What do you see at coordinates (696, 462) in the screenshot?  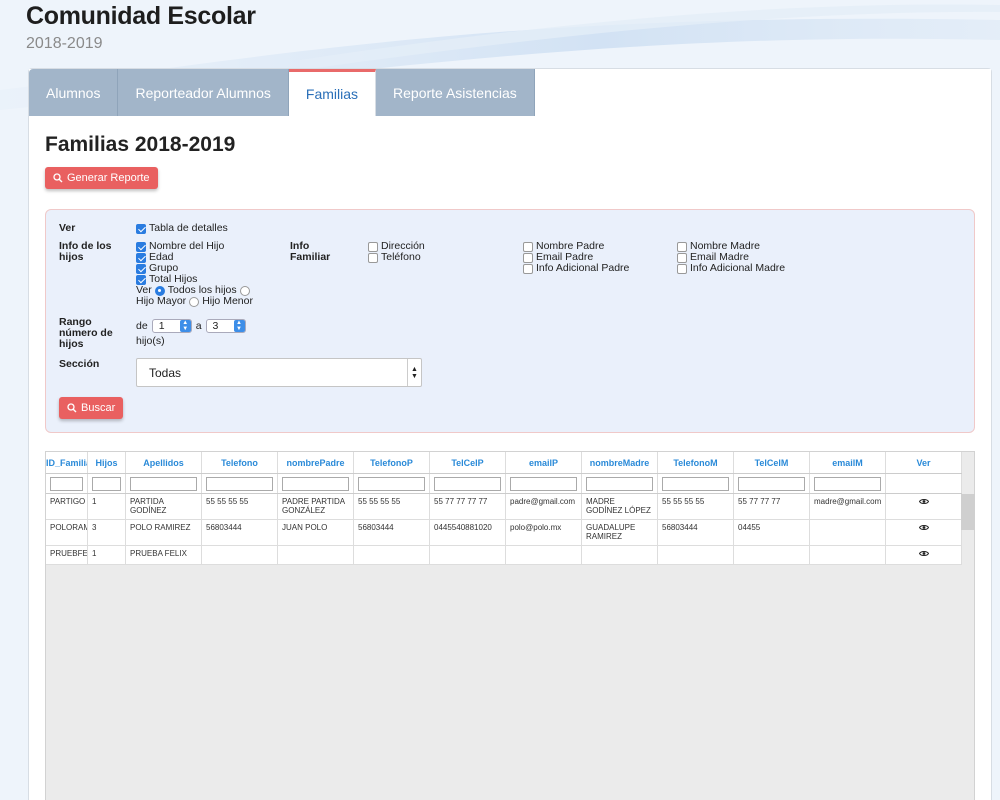 I see `column-header-telefono-m: TelefonoM` at bounding box center [696, 462].